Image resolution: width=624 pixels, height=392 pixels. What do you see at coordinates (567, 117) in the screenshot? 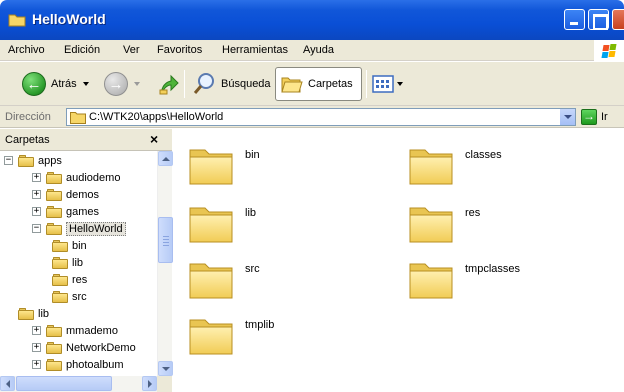
I see `address-dropdown-button` at bounding box center [567, 117].